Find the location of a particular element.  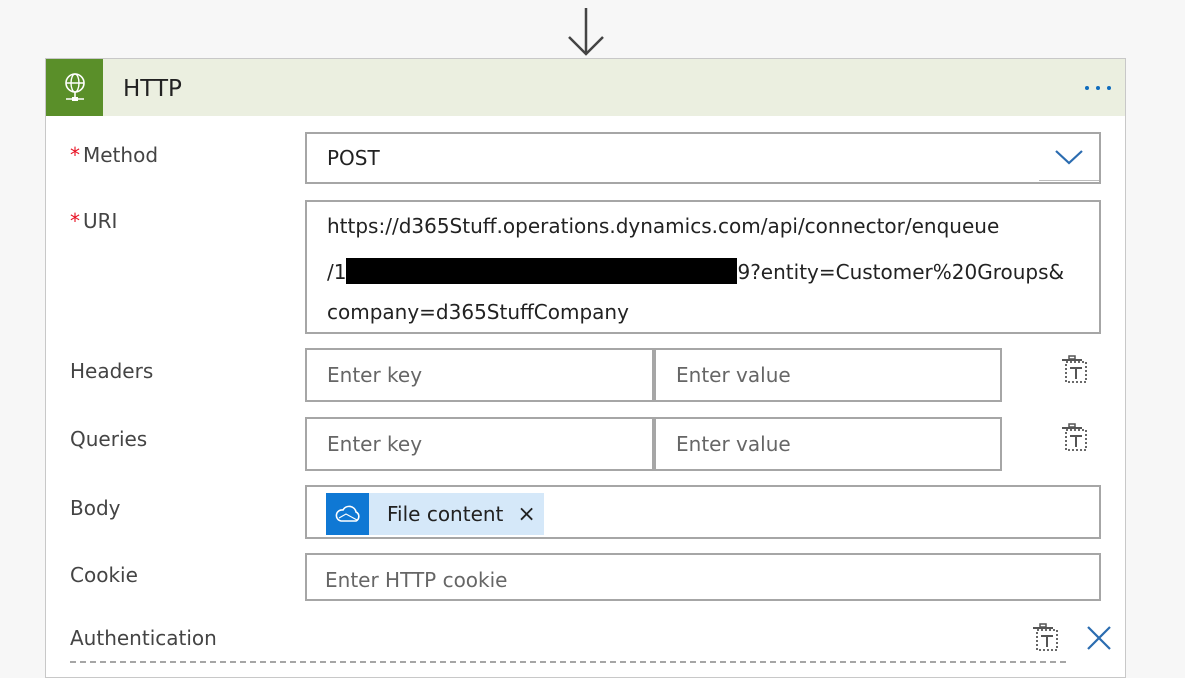

method-label: * Method is located at coordinates (114, 155).